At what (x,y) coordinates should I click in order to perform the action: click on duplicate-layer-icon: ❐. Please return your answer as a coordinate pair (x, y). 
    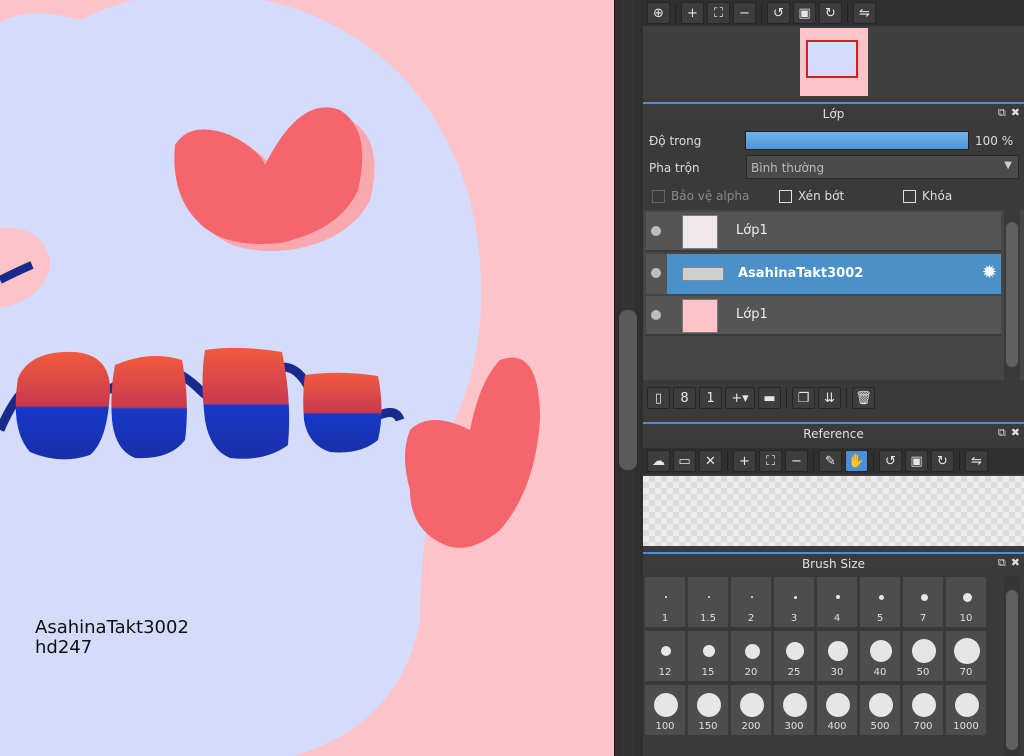
    Looking at the image, I should click on (803, 398).